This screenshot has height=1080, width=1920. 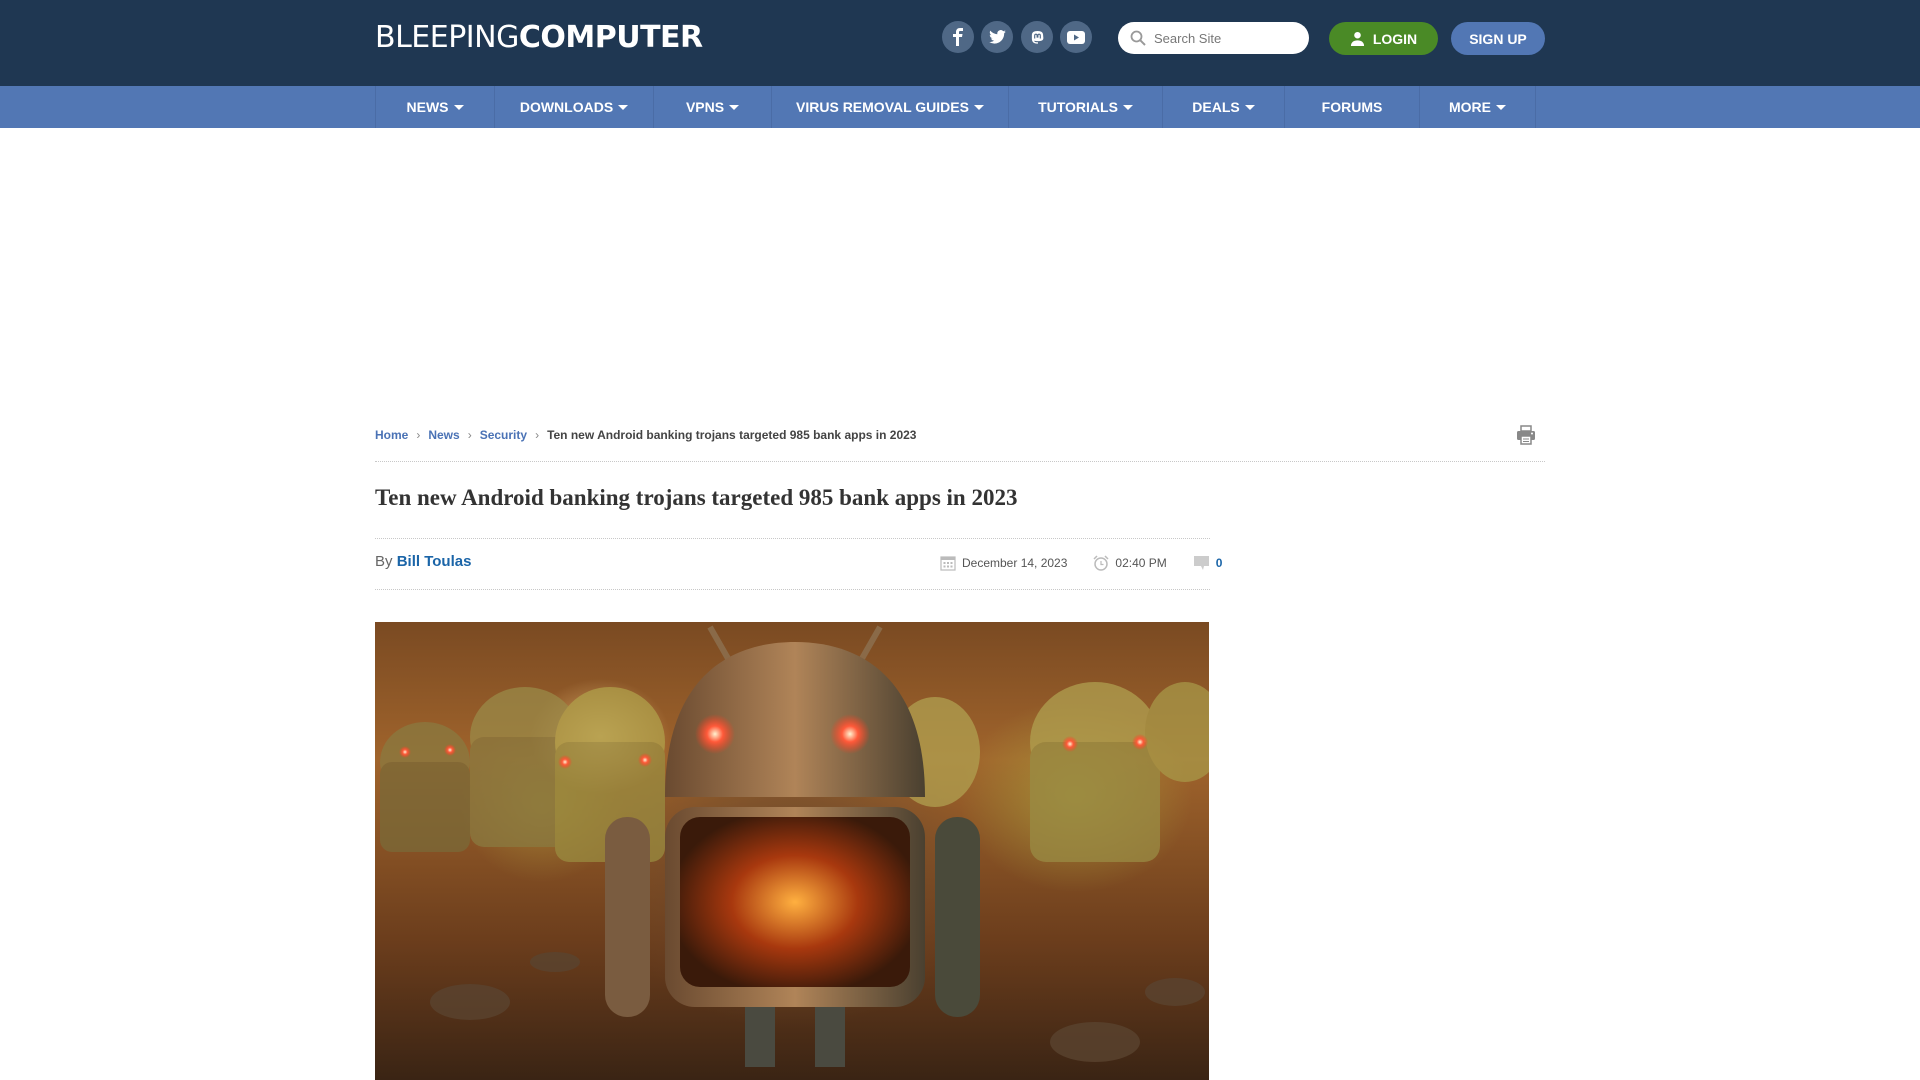 I want to click on print-button, so click(x=1526, y=437).